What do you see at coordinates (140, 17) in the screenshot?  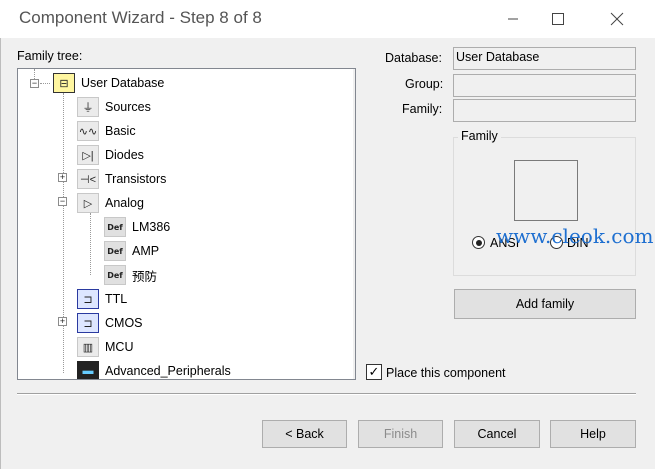 I see `window-title: Component Wizard - Step 8 of 8` at bounding box center [140, 17].